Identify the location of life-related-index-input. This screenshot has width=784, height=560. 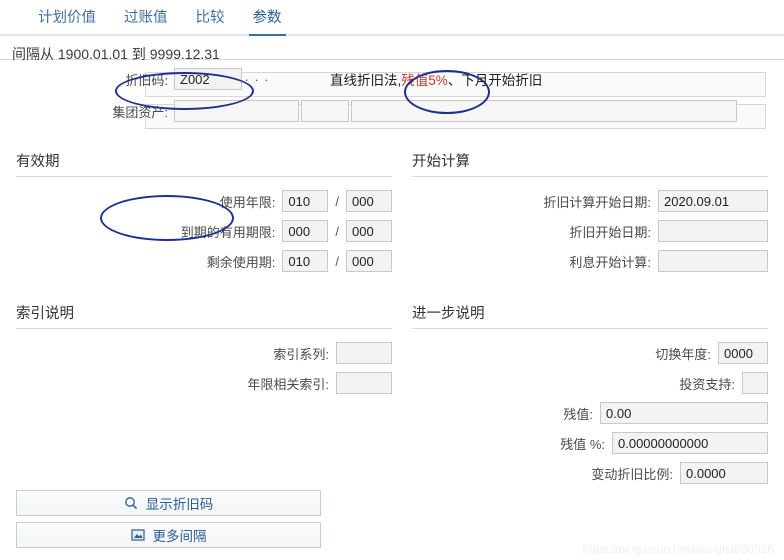
(364, 383).